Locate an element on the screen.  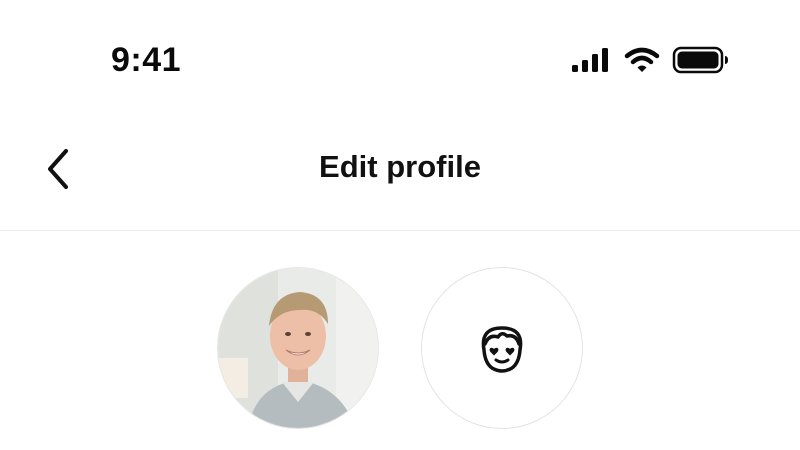
status-time: 9:41 is located at coordinates (146, 60).